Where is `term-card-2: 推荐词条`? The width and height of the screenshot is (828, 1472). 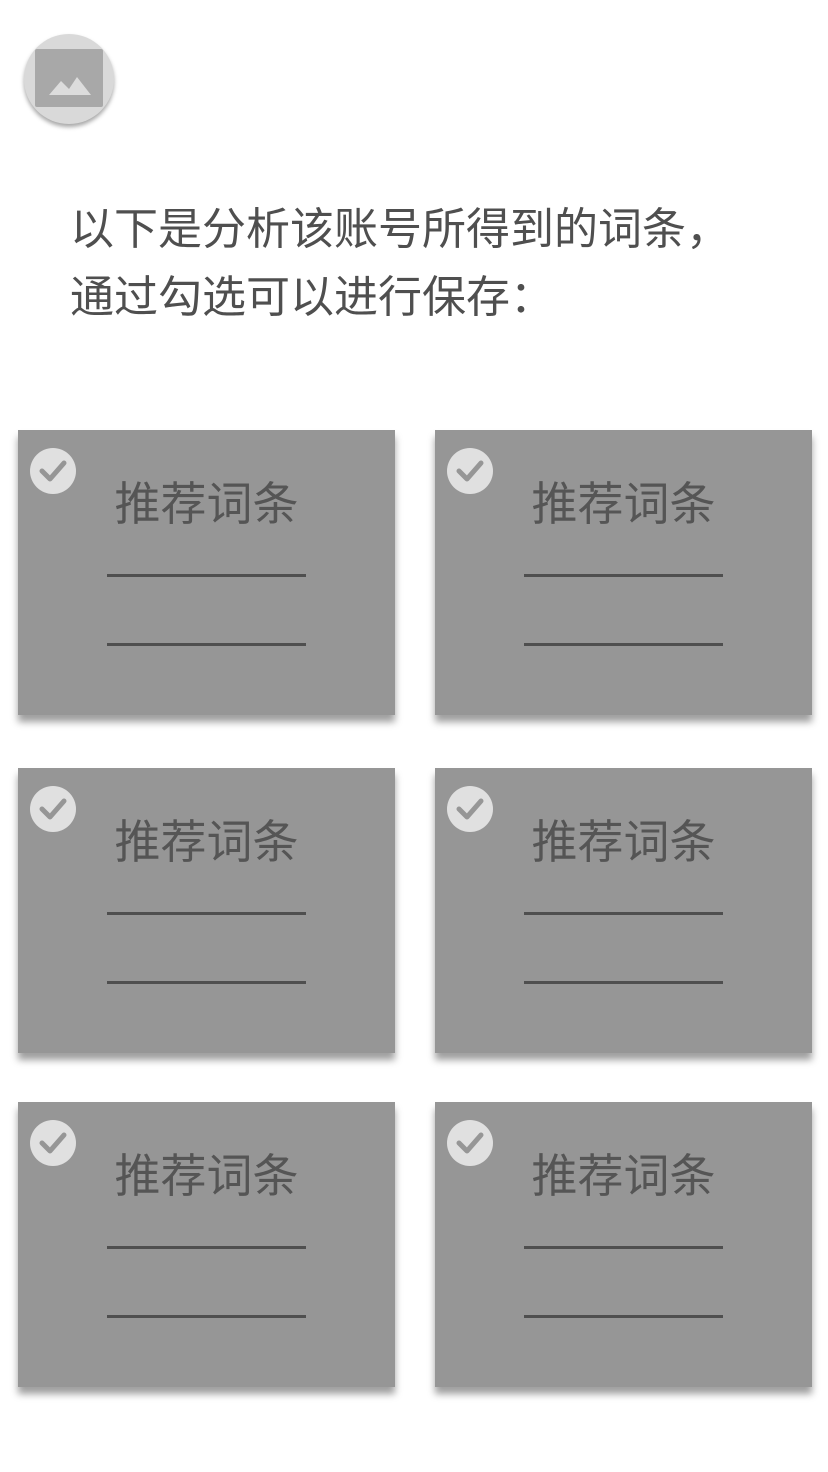 term-card-2: 推荐词条 is located at coordinates (623, 572).